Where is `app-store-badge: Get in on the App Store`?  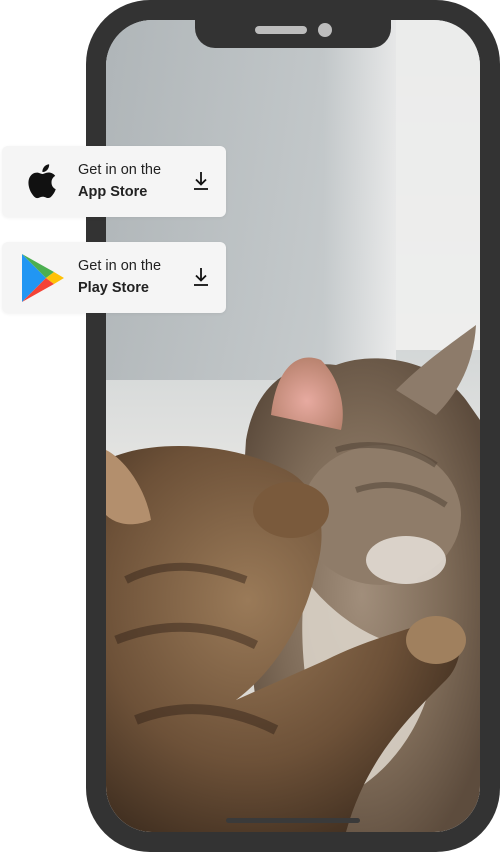 app-store-badge: Get in on the App Store is located at coordinates (114, 181).